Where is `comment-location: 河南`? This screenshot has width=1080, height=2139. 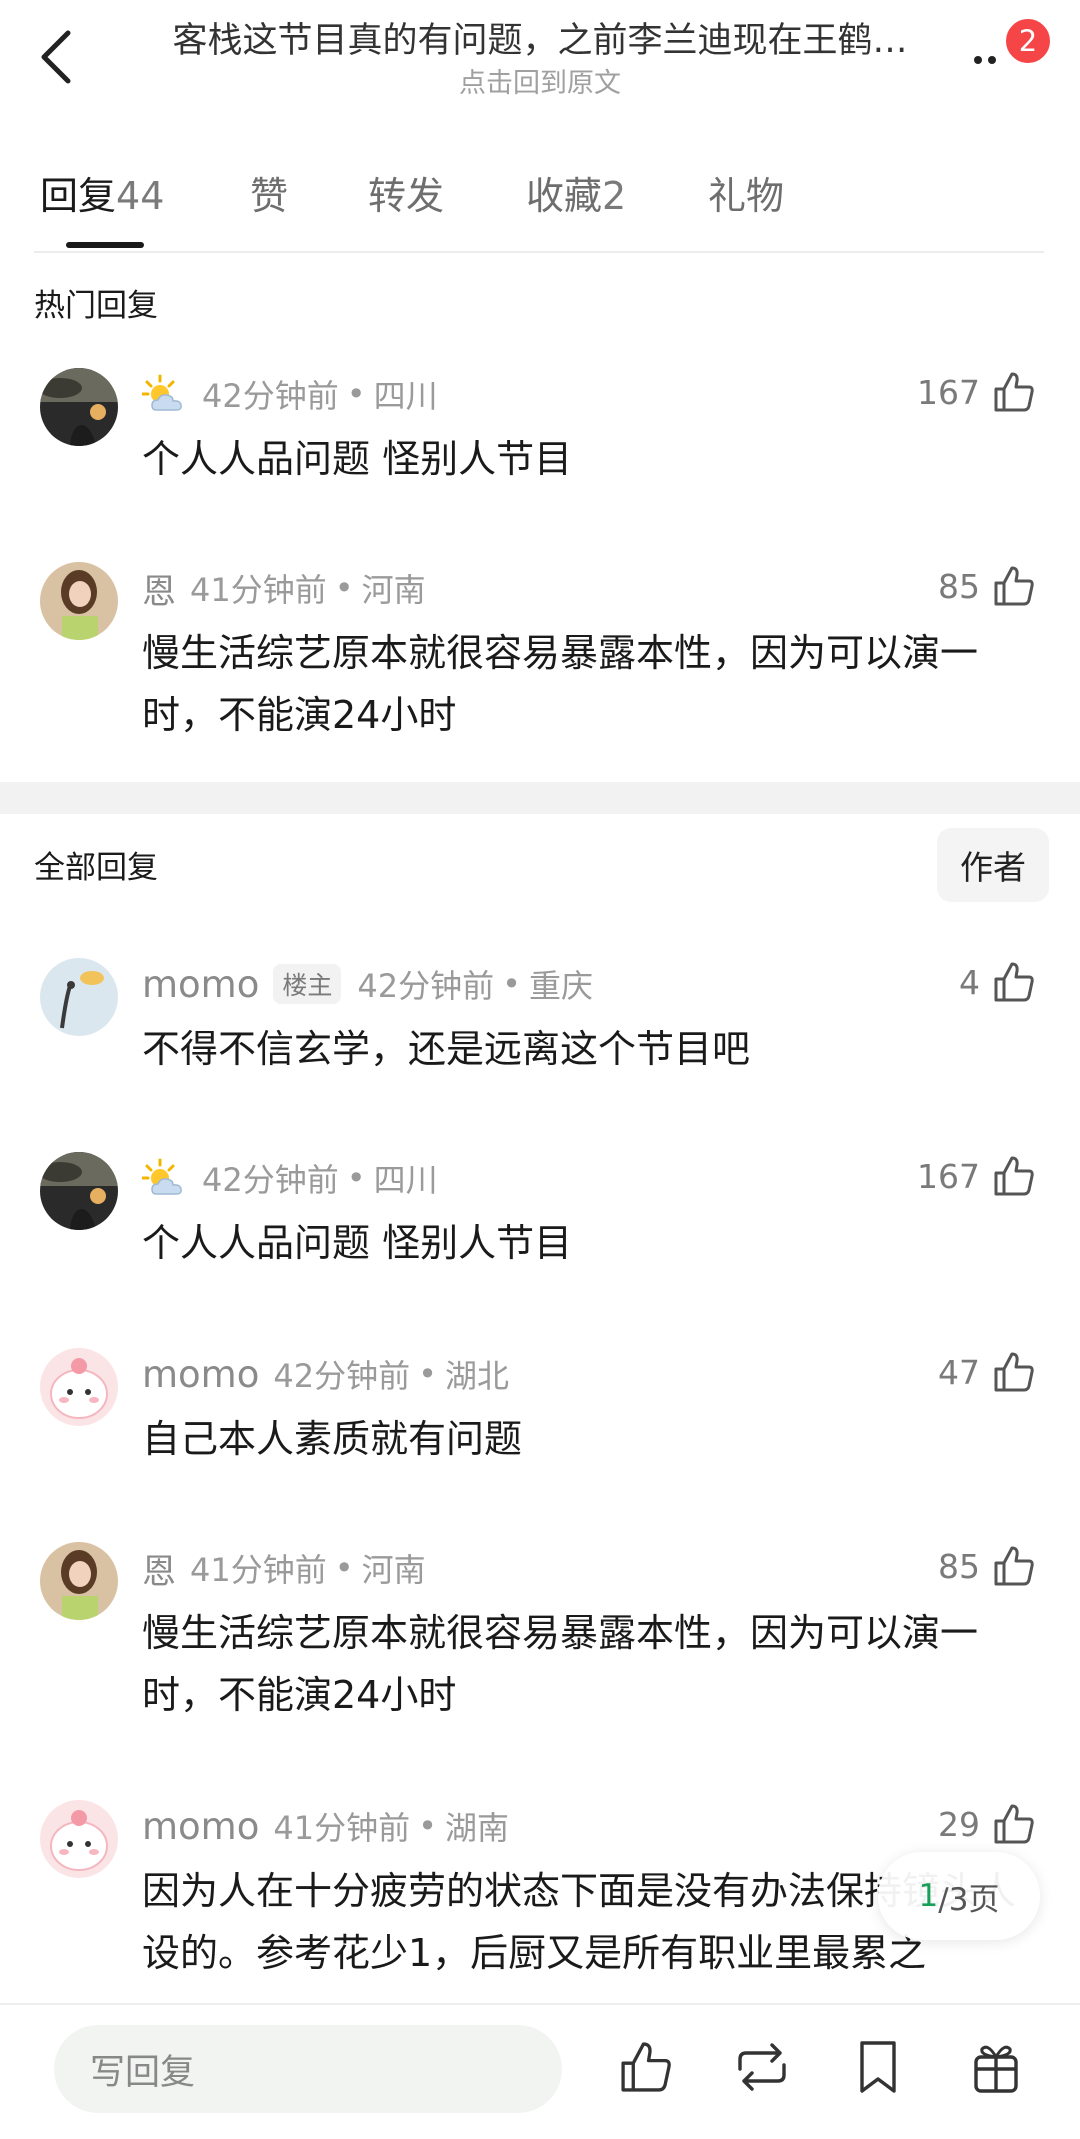 comment-location: 河南 is located at coordinates (393, 1570).